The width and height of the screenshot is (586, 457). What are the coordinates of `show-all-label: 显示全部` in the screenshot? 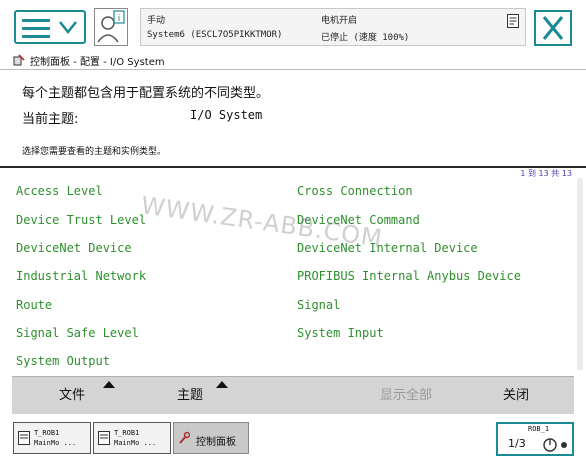 It's located at (405, 395).